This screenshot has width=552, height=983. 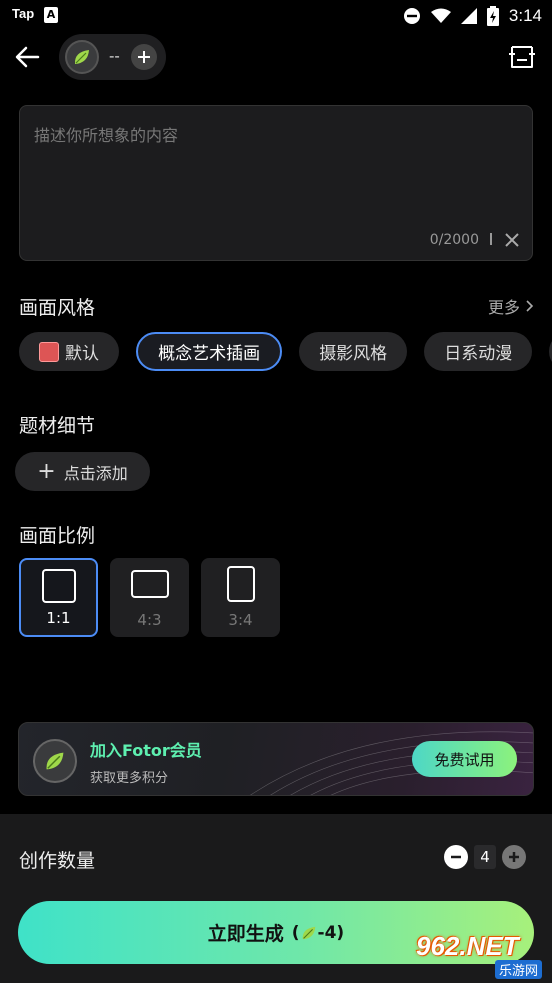 I want to click on ratio-label: 3:4, so click(x=240, y=620).